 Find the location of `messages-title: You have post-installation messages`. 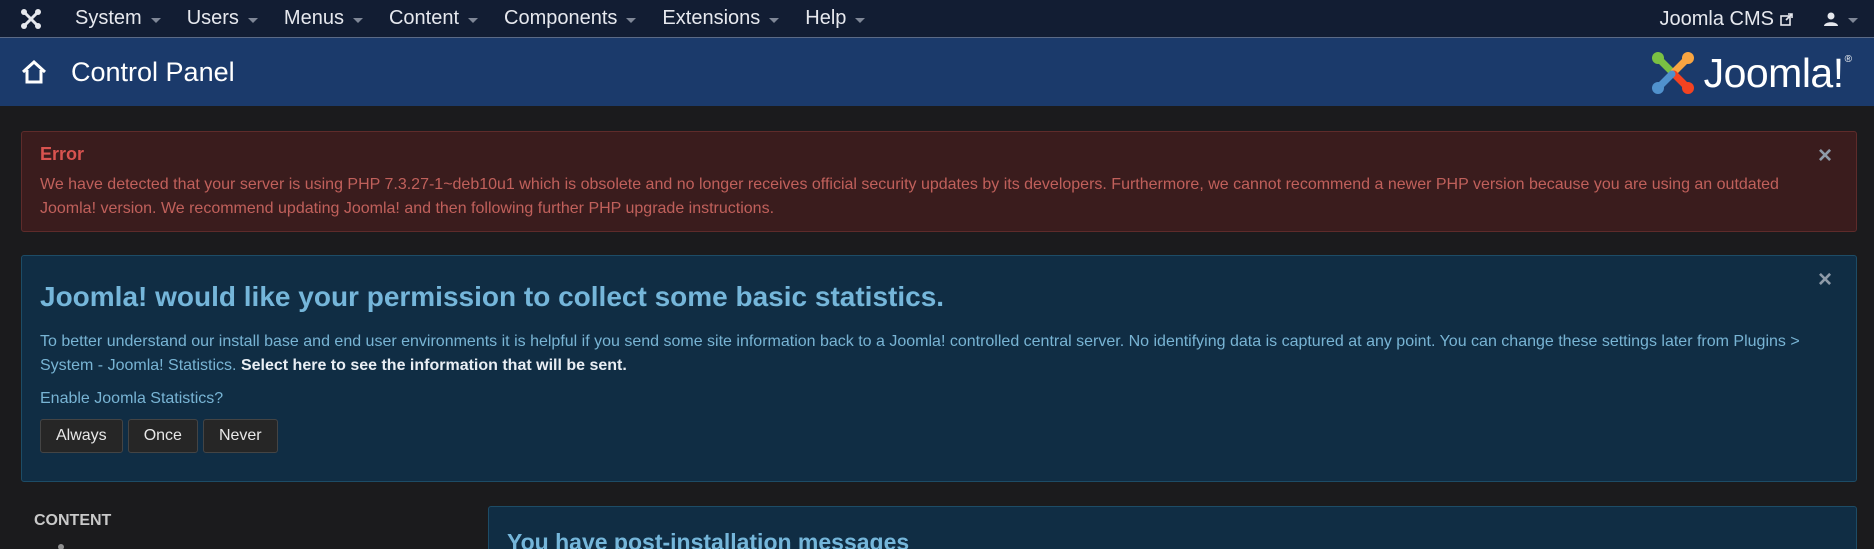

messages-title: You have post-installation messages is located at coordinates (708, 539).